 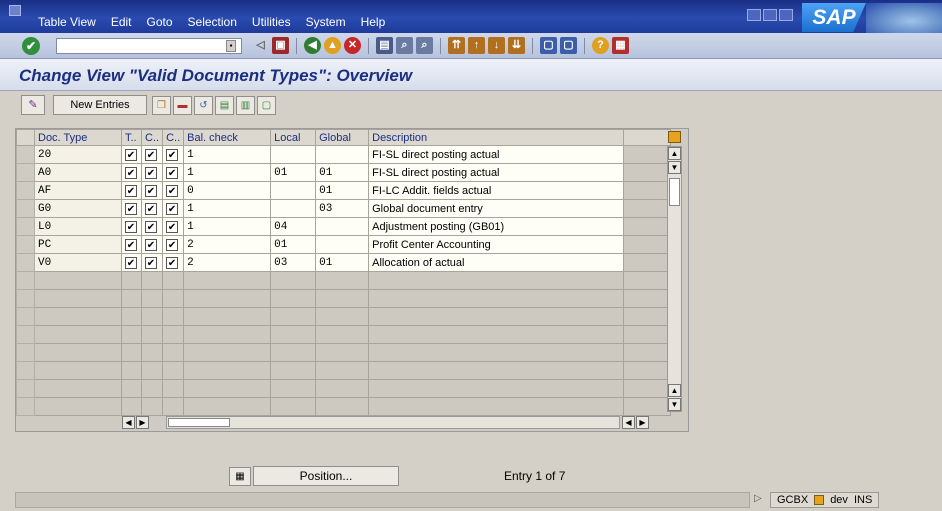 I want to click on next-page-icon: ↓, so click(x=496, y=45).